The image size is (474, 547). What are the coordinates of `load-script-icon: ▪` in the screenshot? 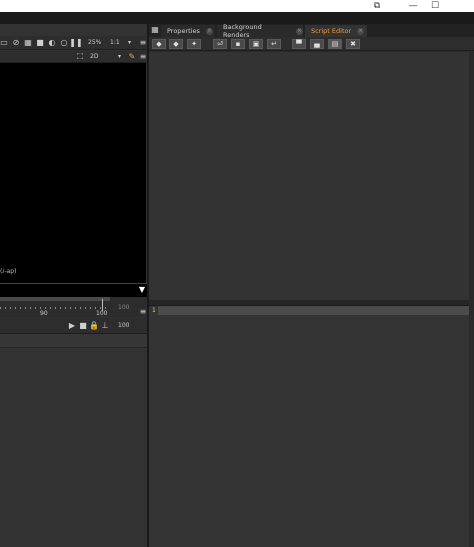 It's located at (238, 44).